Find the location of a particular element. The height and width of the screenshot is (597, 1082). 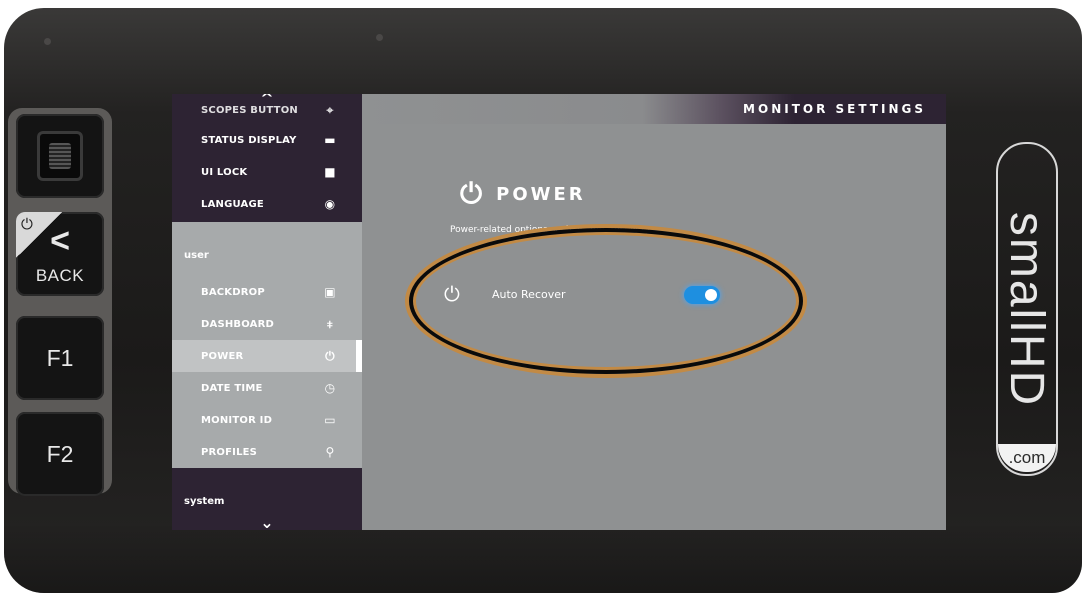

brand-name: smallHD is located at coordinates (1027, 309).